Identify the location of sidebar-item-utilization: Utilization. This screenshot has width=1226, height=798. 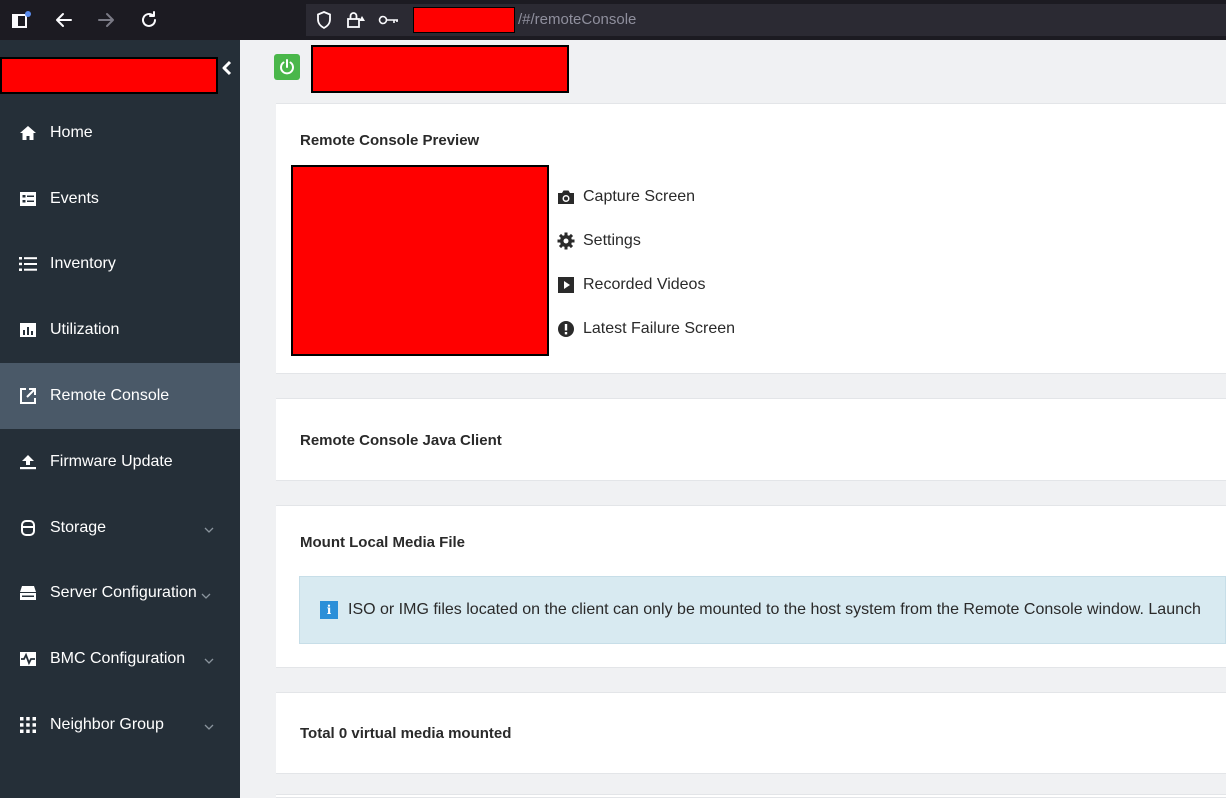
(120, 330).